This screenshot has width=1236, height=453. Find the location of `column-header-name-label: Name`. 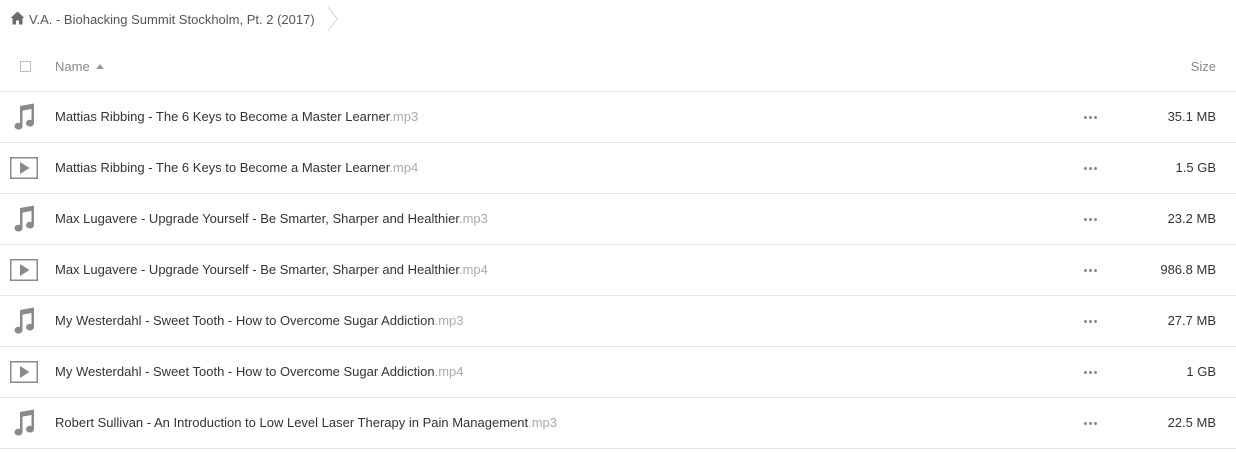

column-header-name-label: Name is located at coordinates (72, 66).